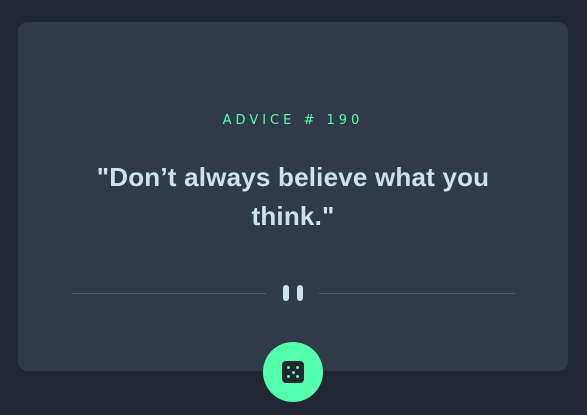  I want to click on new-advice-button, so click(293, 372).